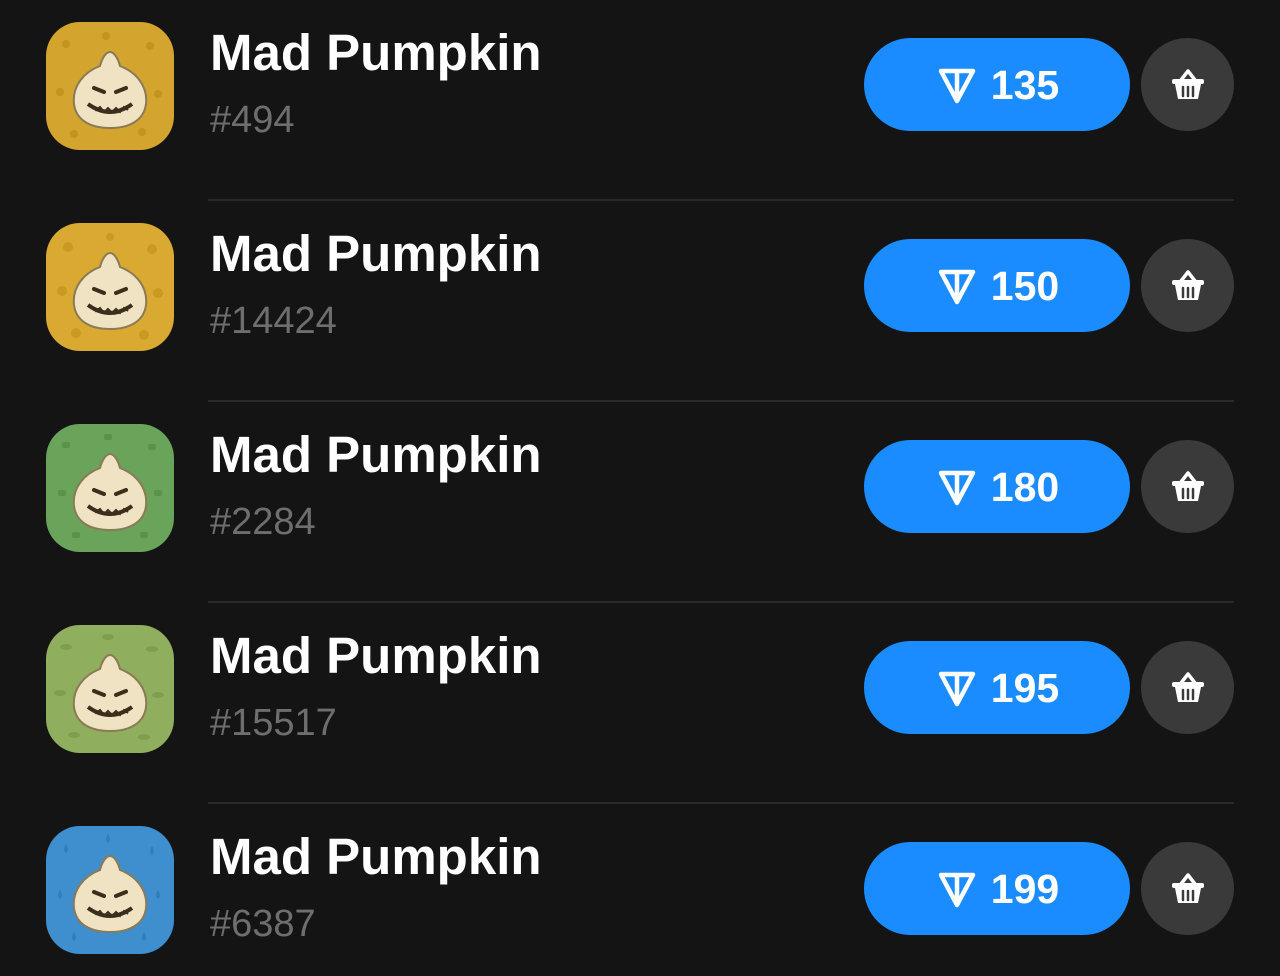  Describe the element at coordinates (273, 723) in the screenshot. I see `gift-number: #15517` at that location.